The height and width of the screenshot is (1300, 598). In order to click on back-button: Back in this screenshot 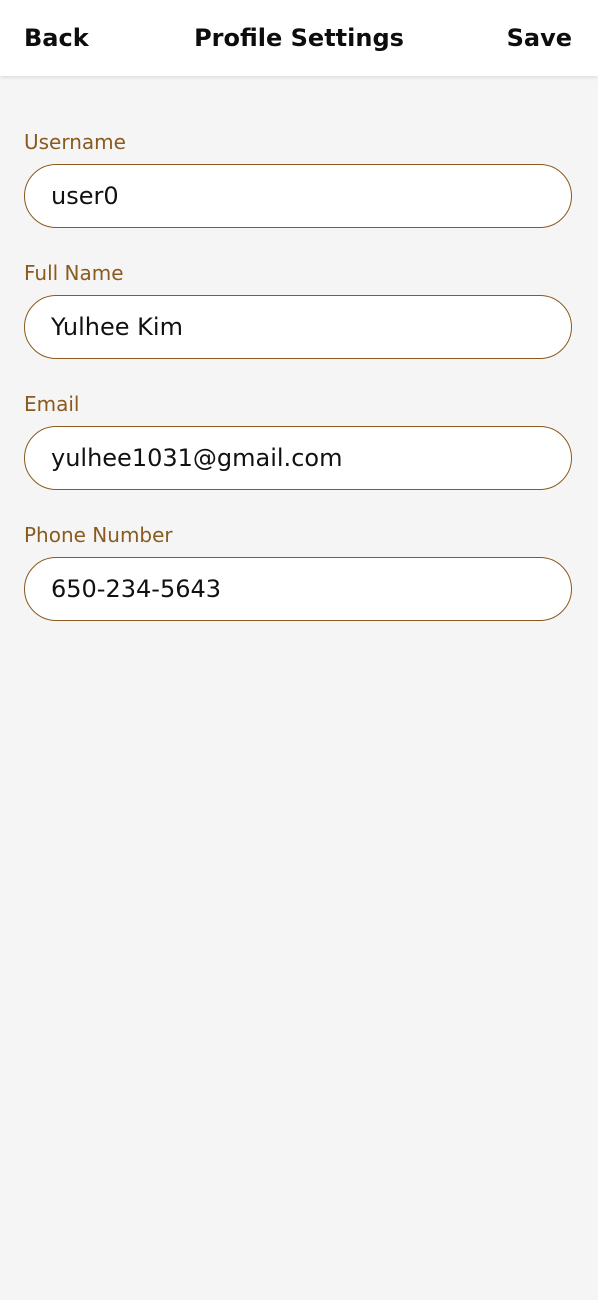, I will do `click(56, 38)`.